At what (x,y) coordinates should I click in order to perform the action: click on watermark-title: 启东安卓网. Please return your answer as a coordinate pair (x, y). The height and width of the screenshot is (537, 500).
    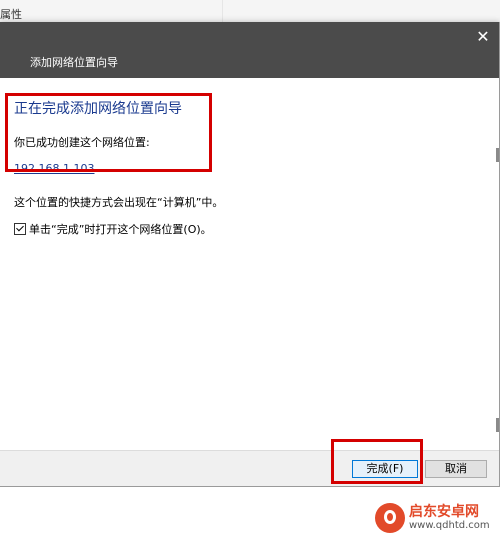
    Looking at the image, I should click on (444, 512).